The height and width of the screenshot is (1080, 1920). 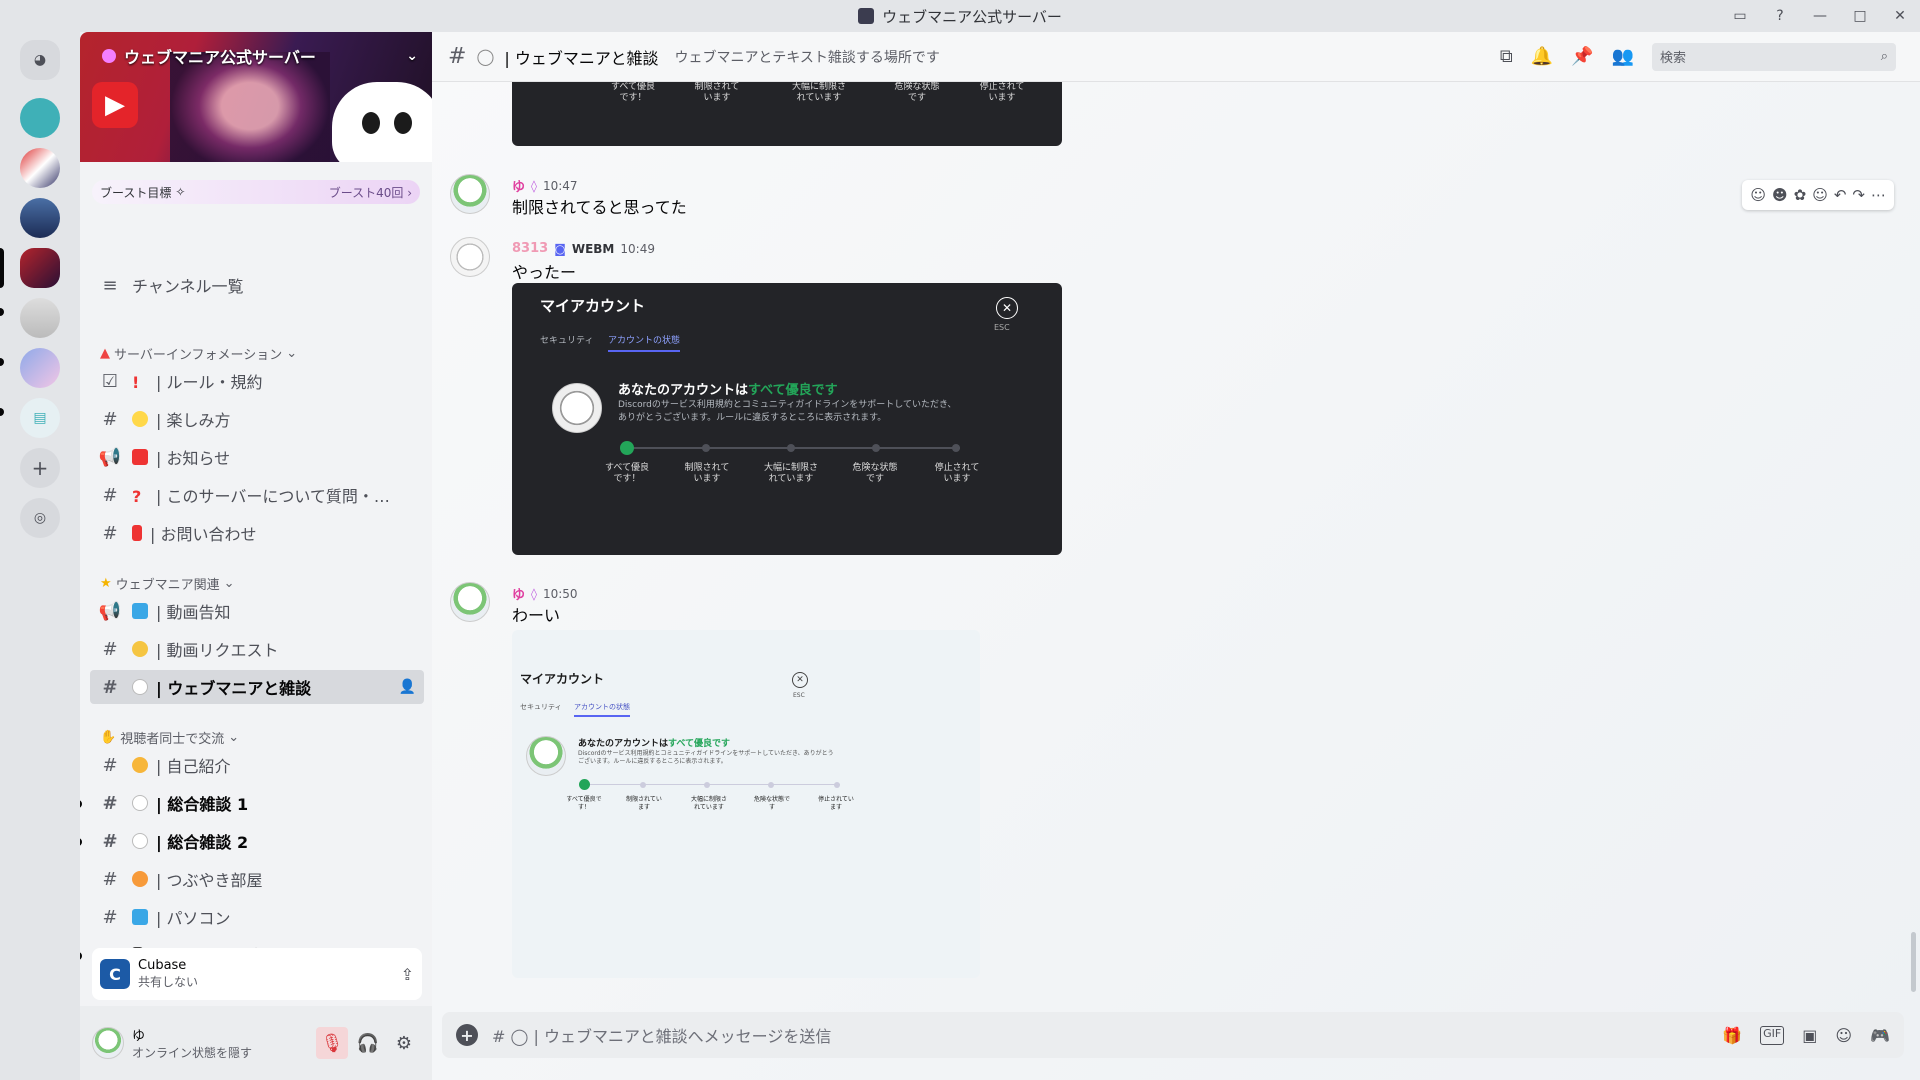 What do you see at coordinates (140, 649) in the screenshot?
I see `hand-icon` at bounding box center [140, 649].